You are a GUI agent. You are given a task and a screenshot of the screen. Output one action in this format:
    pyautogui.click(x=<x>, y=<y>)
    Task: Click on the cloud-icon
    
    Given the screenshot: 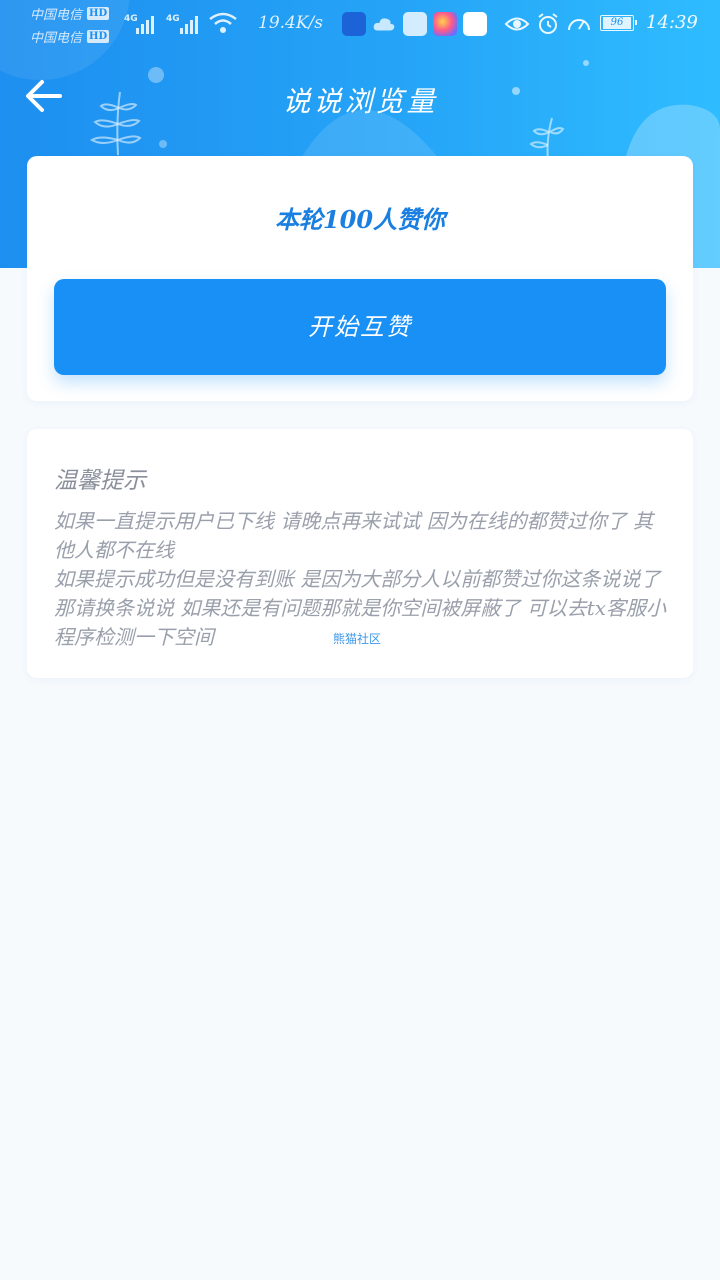 What is the action you would take?
    pyautogui.click(x=384, y=24)
    